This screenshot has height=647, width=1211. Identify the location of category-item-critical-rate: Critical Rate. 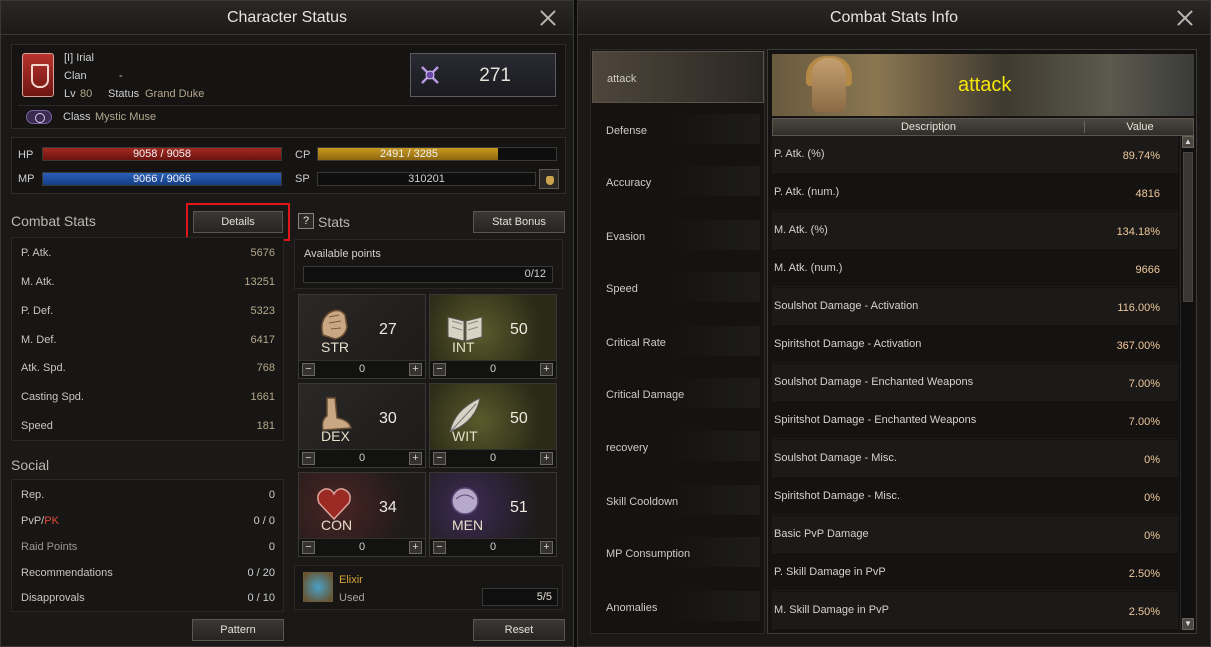
(678, 342).